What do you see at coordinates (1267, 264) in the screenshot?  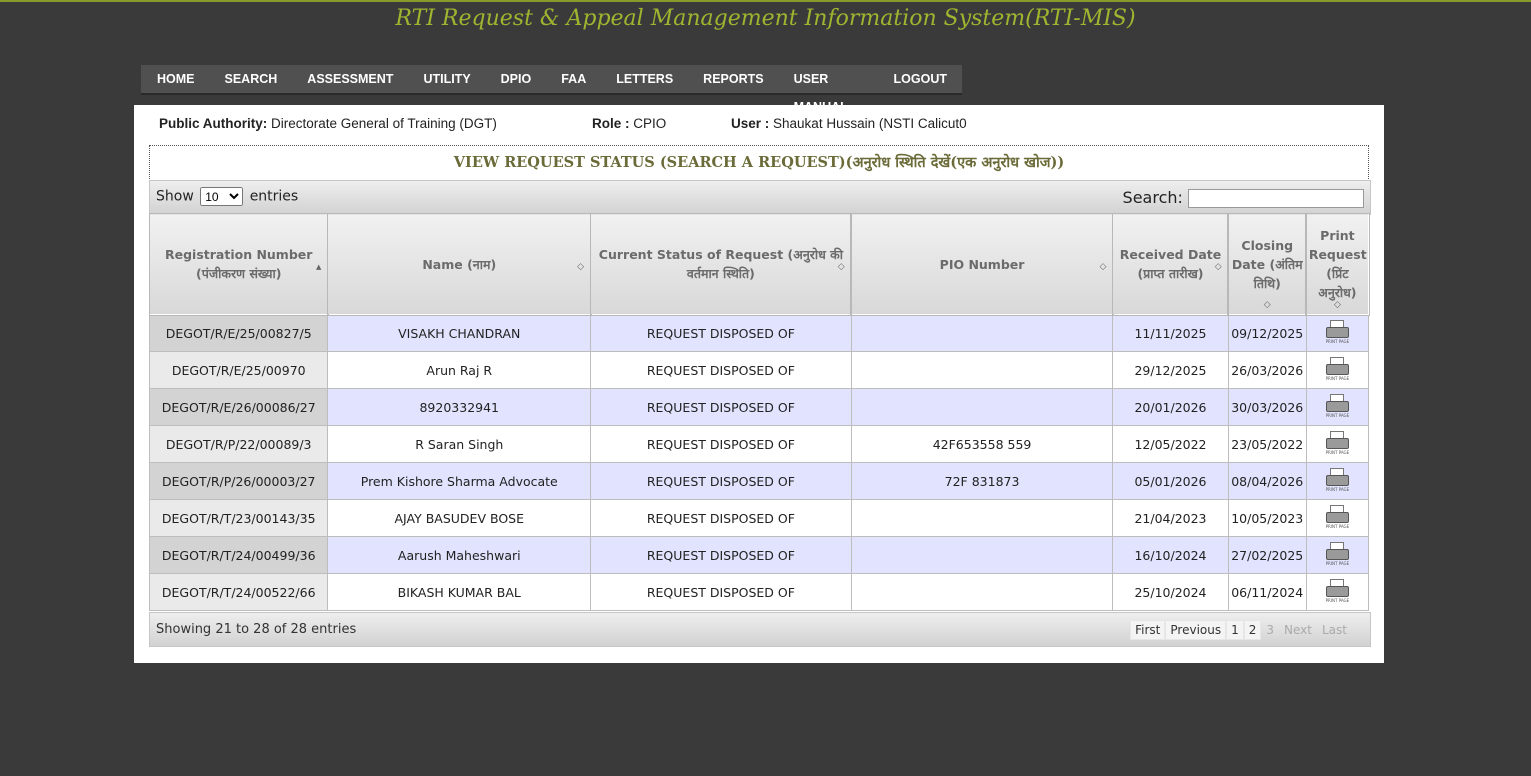 I see `col-closing-date: Closing Date (अंतिम तिथि) ◇` at bounding box center [1267, 264].